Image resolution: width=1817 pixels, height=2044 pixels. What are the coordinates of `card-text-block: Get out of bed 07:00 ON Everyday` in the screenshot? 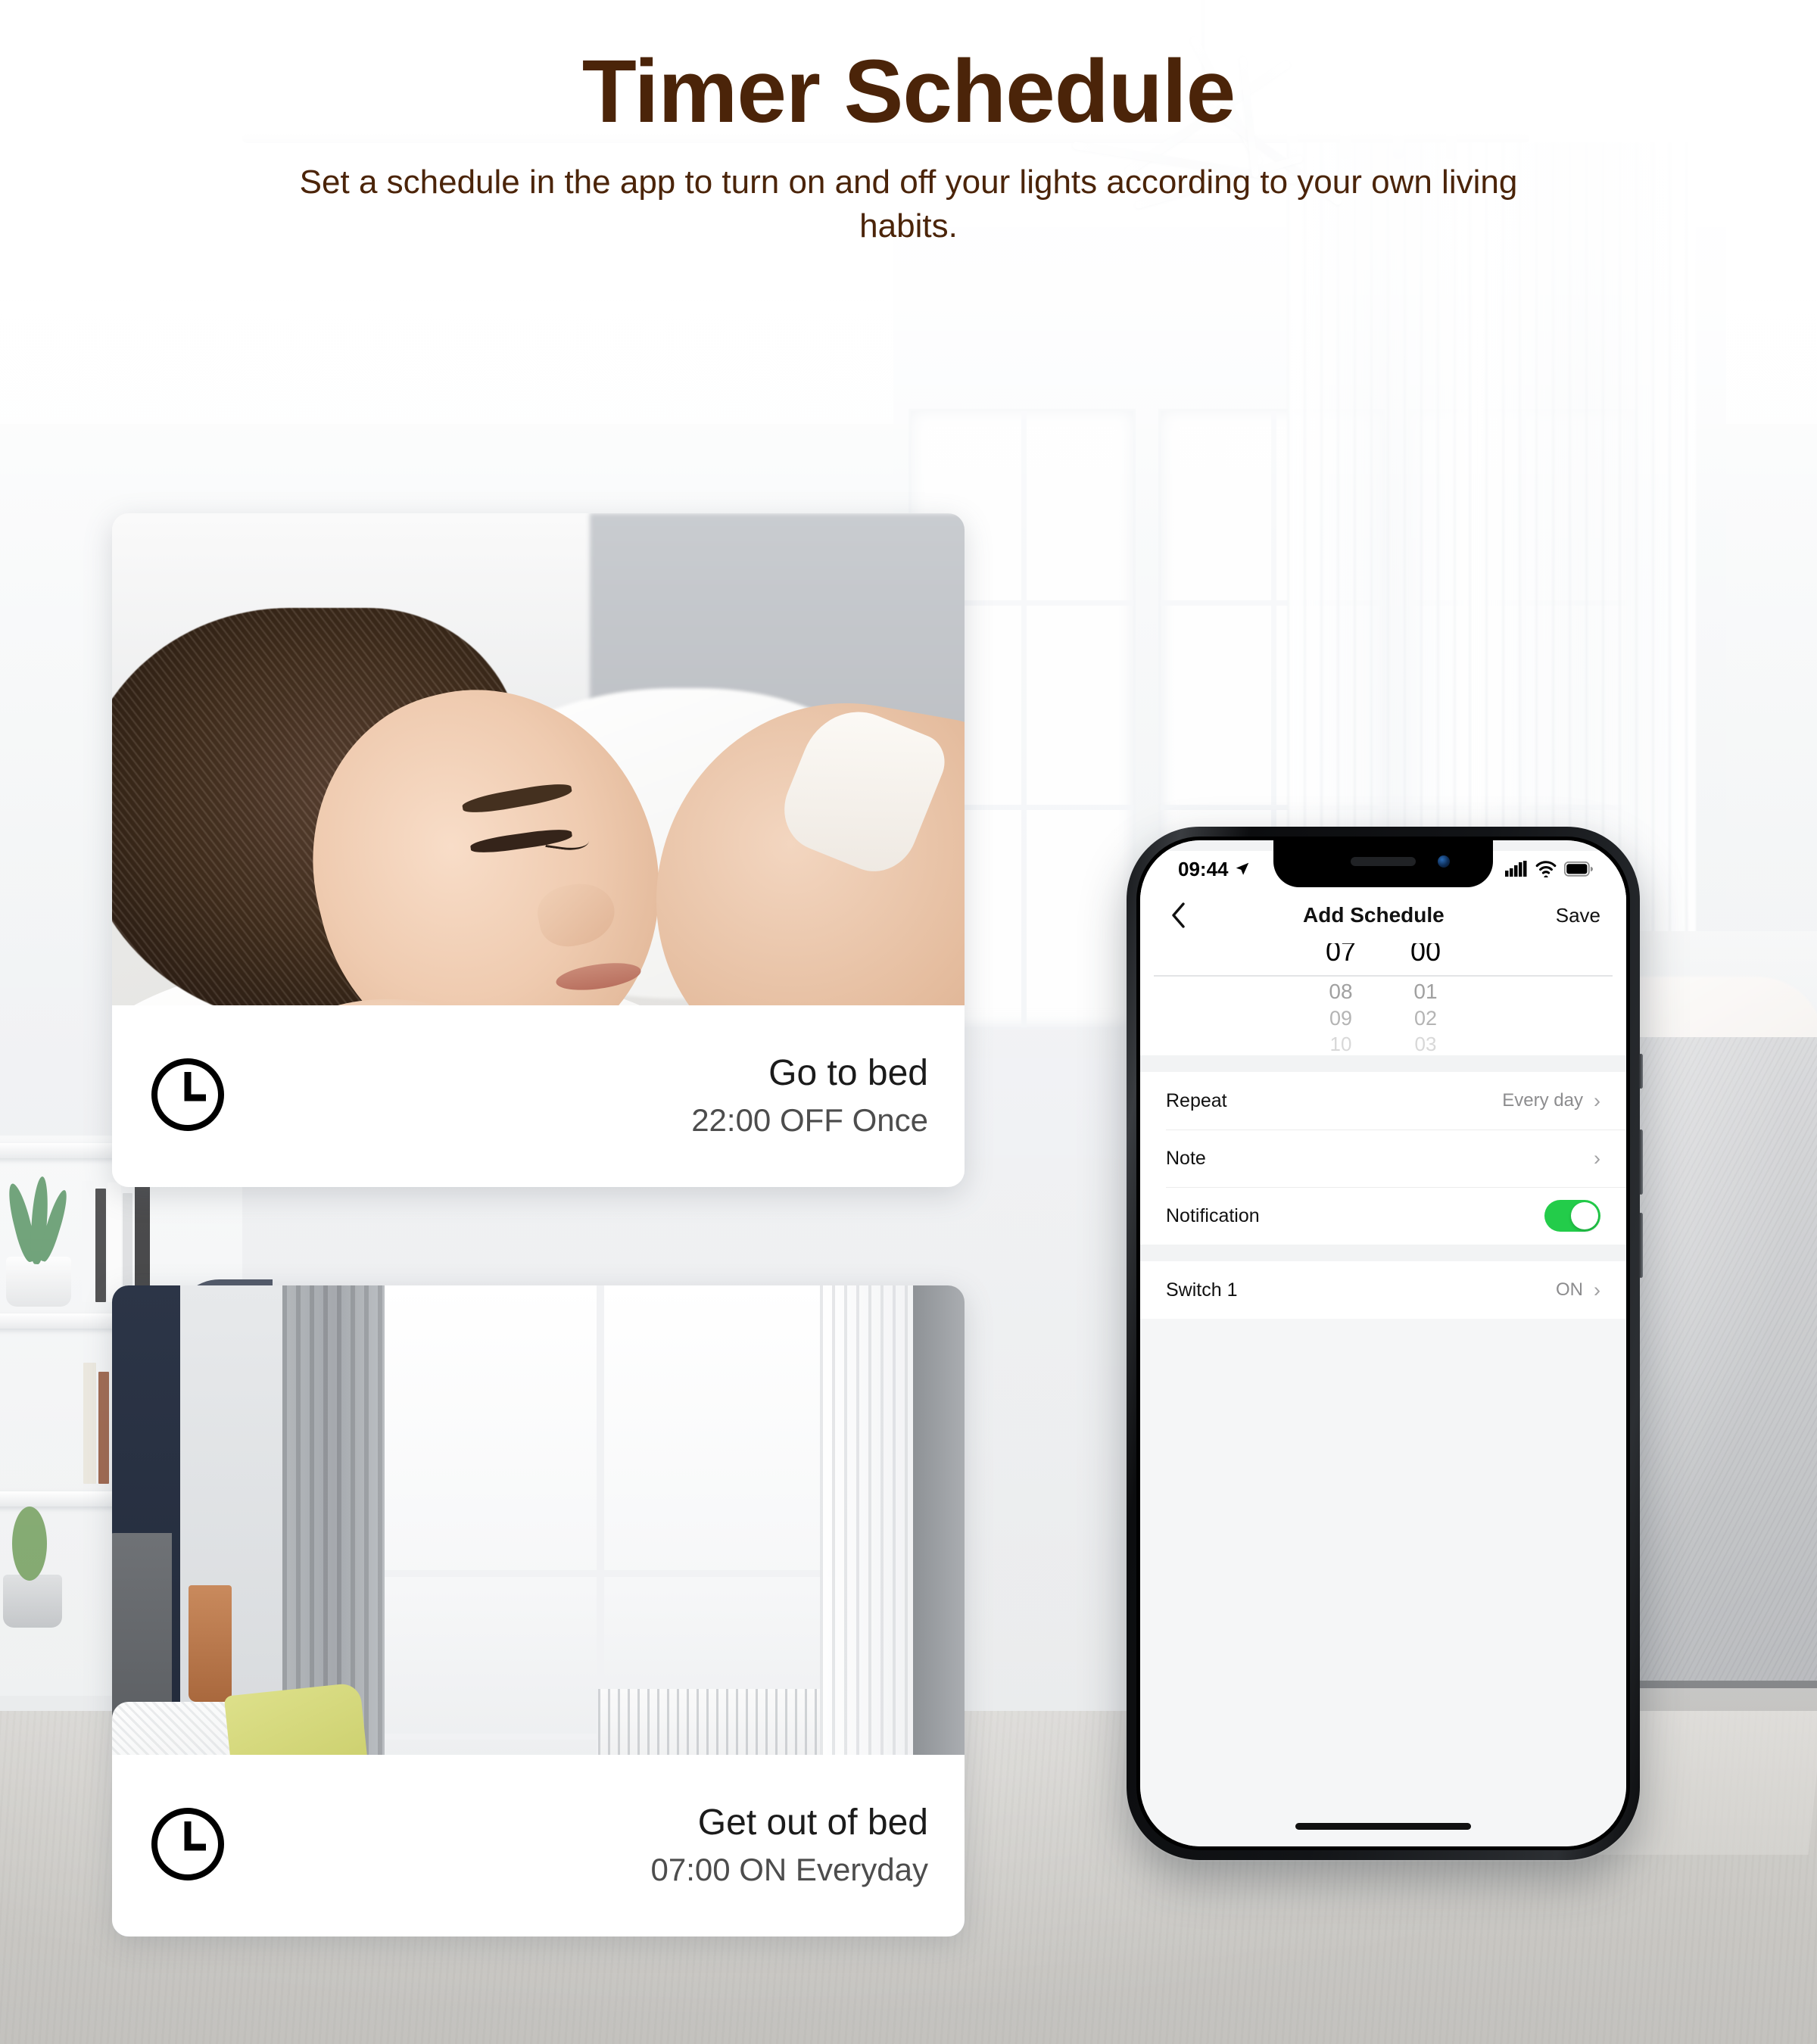 It's located at (577, 1846).